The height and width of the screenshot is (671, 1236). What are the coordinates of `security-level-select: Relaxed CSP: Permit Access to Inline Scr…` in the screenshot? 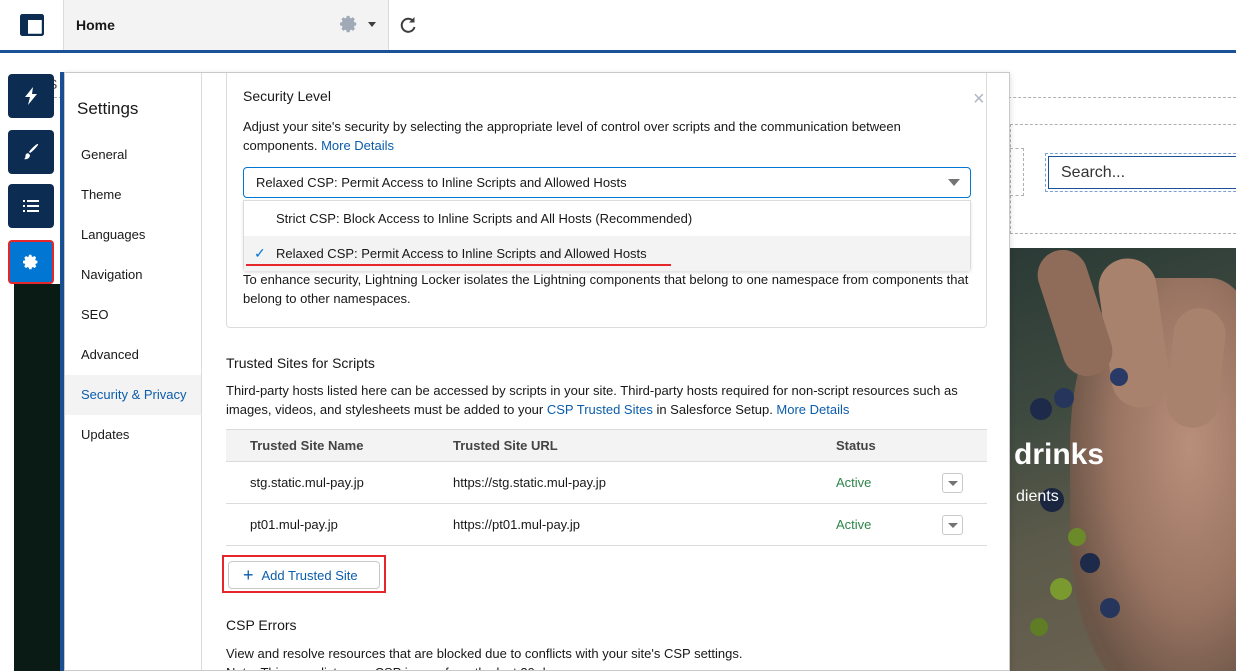 It's located at (607, 182).